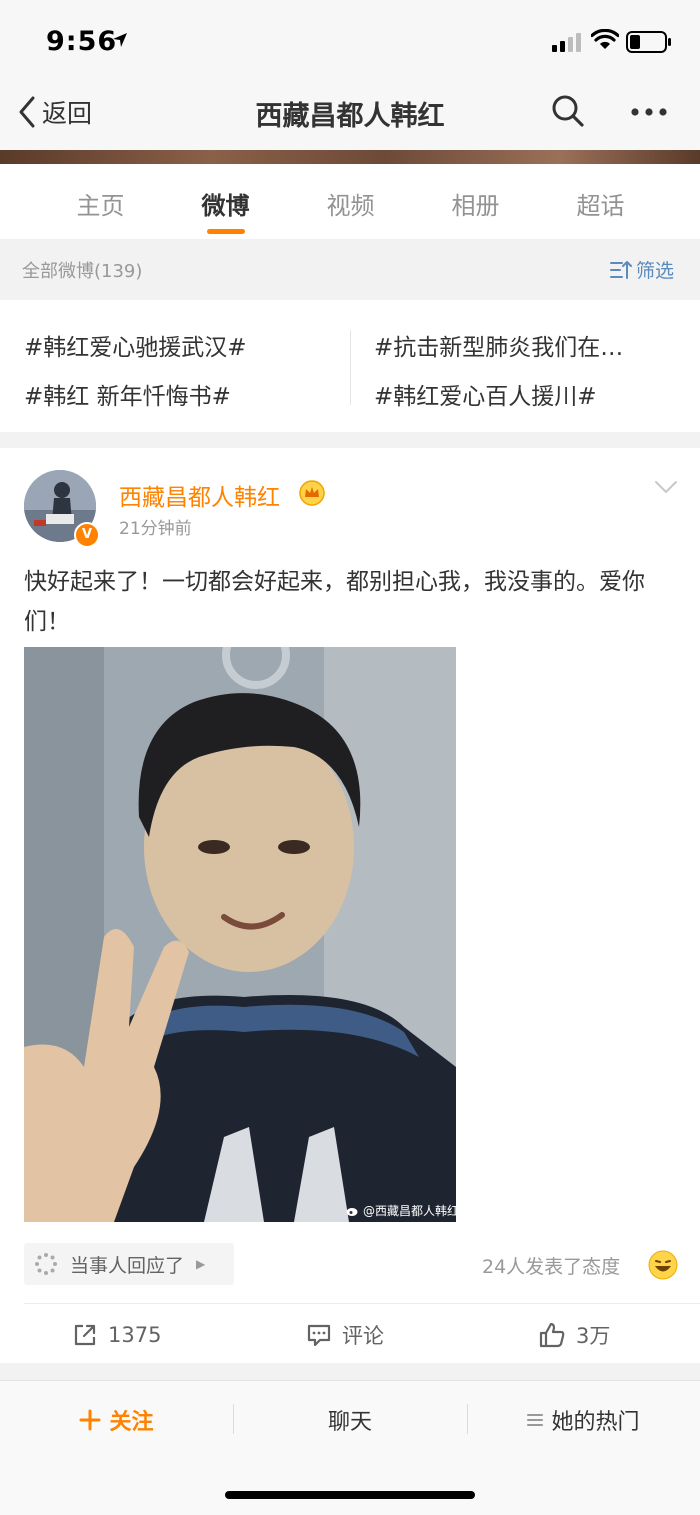 This screenshot has height=1515, width=700. What do you see at coordinates (648, 42) in the screenshot?
I see `battery-icon` at bounding box center [648, 42].